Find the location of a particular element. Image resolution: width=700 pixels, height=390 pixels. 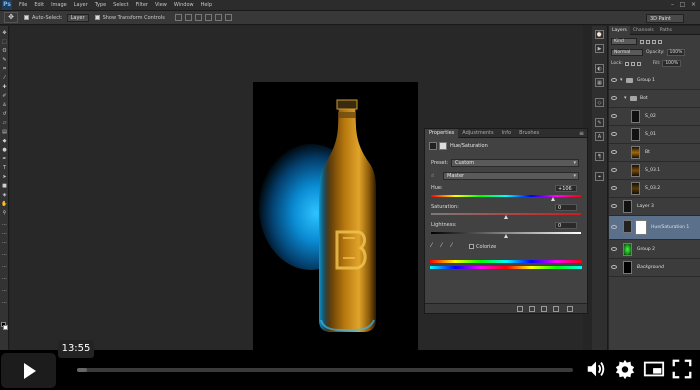

lock-position-icon is located at coordinates (632, 63).